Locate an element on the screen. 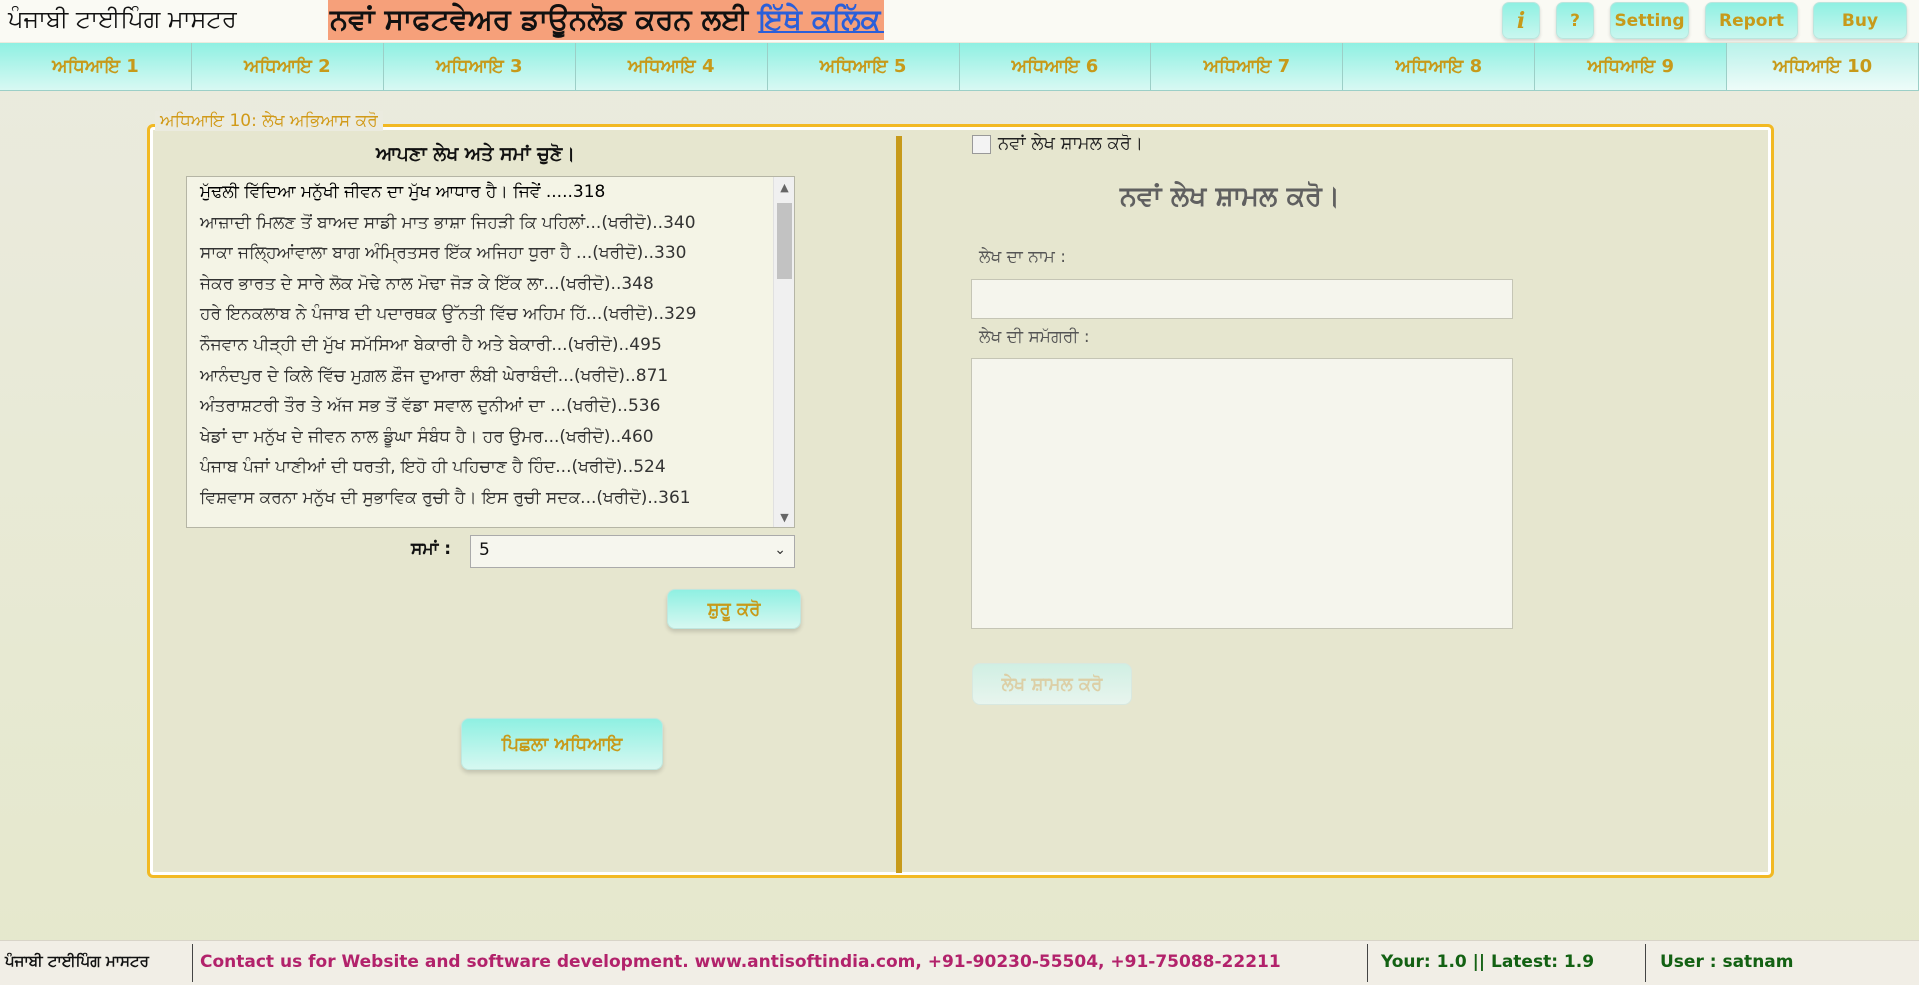 Image resolution: width=1919 pixels, height=985 pixels. add-essay-button: ਲੇਖ ਸ਼ਾਮਲ ਕਰੋ is located at coordinates (1052, 684).